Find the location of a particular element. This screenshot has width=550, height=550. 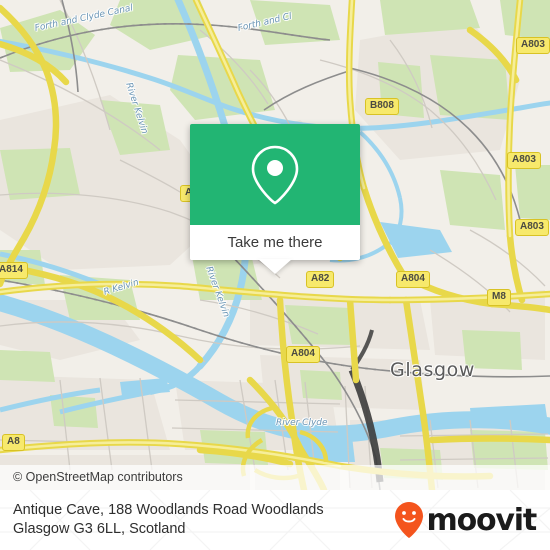

popup-image-header is located at coordinates (275, 174).